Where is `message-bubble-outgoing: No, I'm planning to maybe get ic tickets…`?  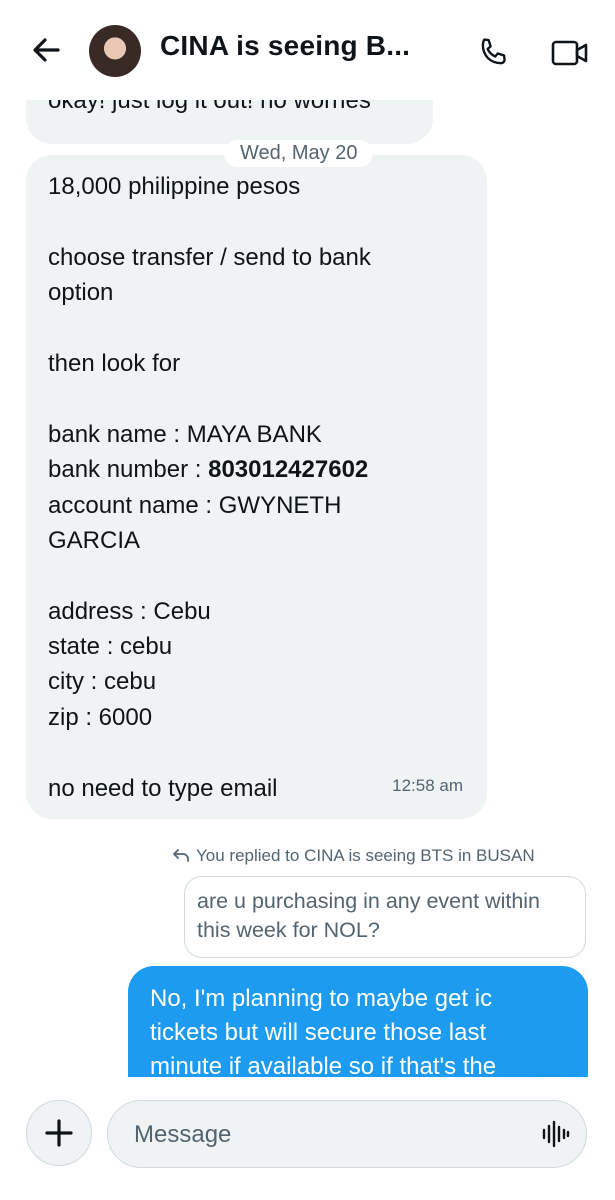 message-bubble-outgoing: No, I'm planning to maybe get ic tickets… is located at coordinates (358, 1021).